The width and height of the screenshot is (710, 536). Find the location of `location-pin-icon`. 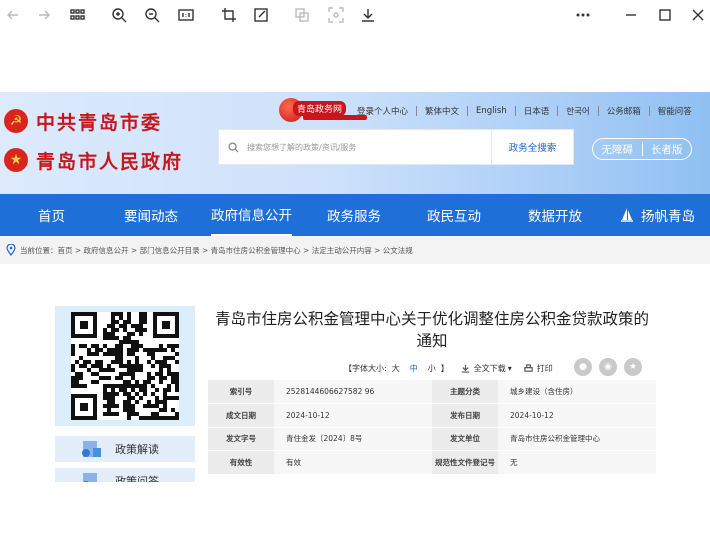

location-pin-icon is located at coordinates (11, 250).